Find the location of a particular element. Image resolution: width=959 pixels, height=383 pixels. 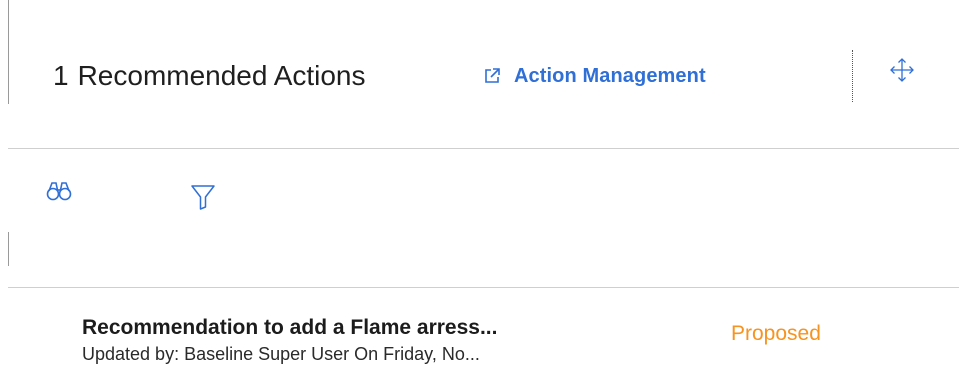

title-label: Recommended Actions is located at coordinates (221, 75).